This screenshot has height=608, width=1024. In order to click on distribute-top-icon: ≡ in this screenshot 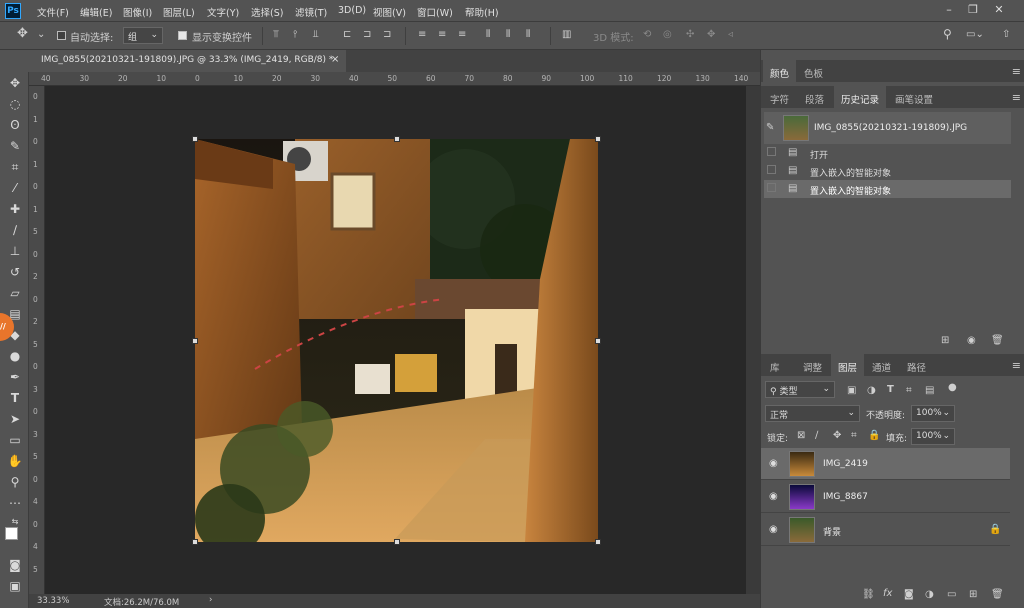, I will do `click(422, 34)`.